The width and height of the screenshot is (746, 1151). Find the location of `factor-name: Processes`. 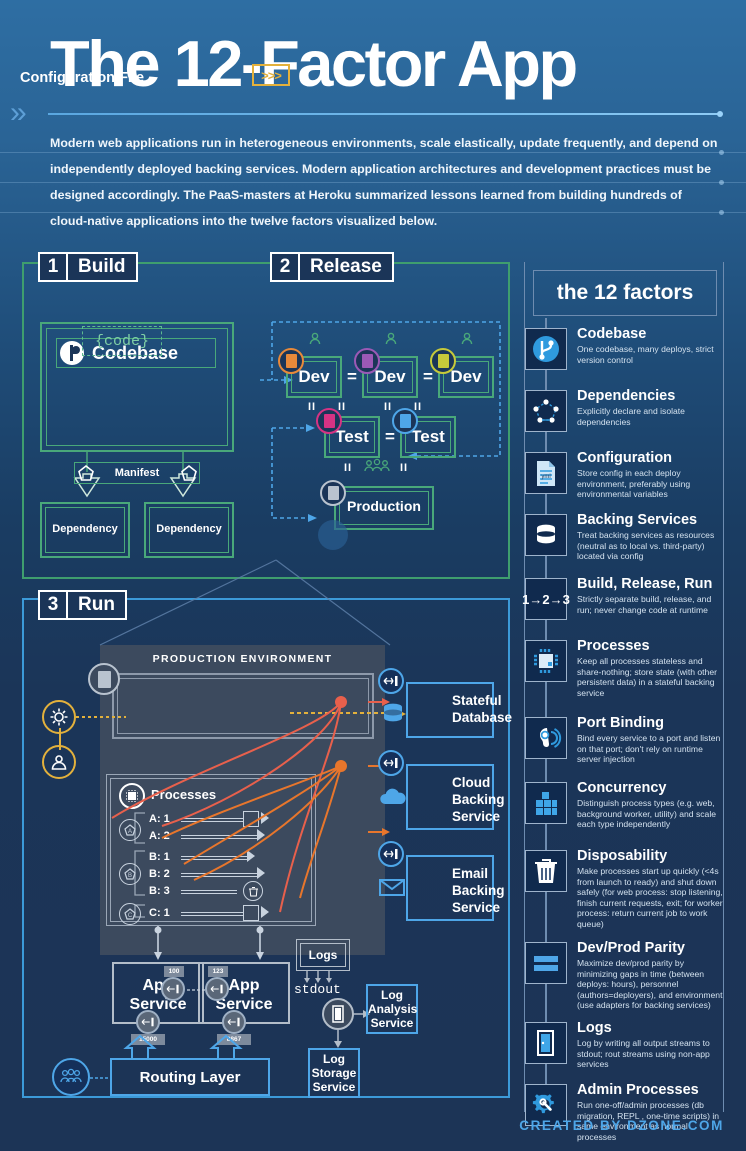

factor-name: Processes is located at coordinates (613, 646).